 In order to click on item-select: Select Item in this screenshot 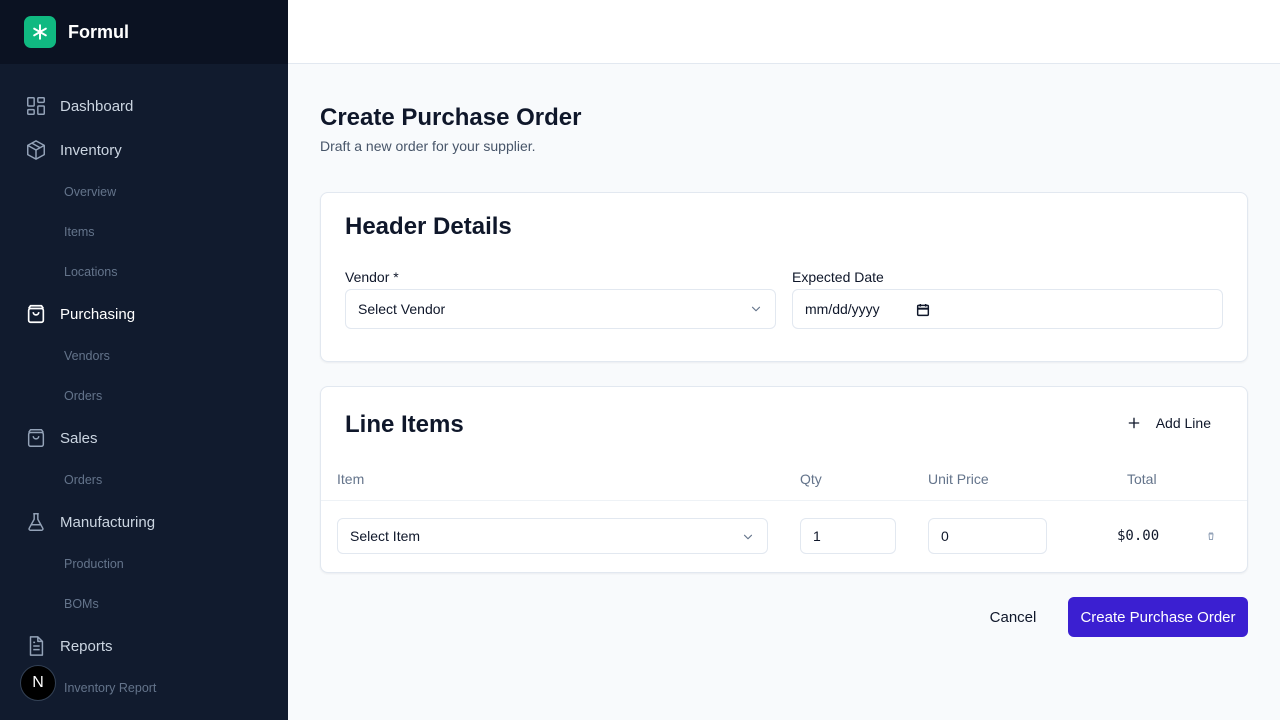, I will do `click(552, 536)`.